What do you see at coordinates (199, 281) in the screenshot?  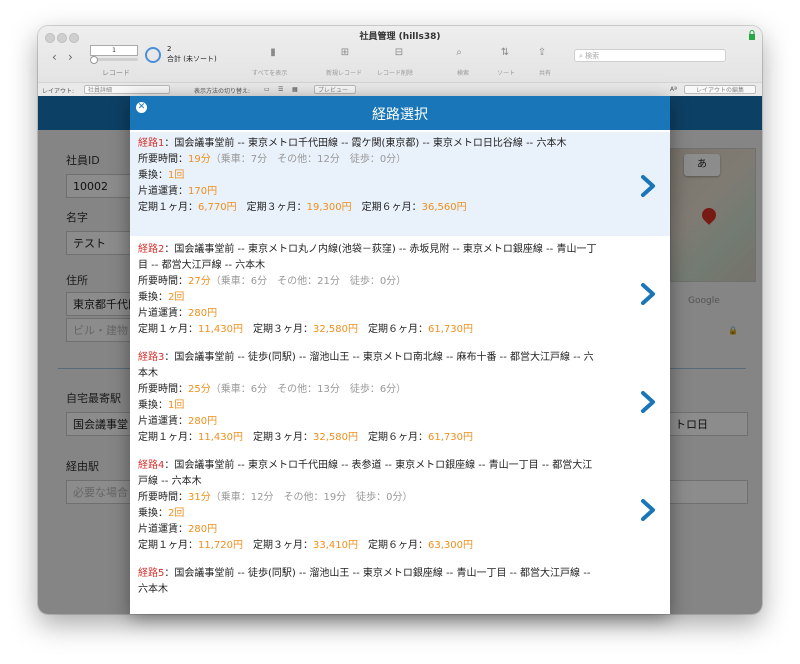 I see `route-time: 27分` at bounding box center [199, 281].